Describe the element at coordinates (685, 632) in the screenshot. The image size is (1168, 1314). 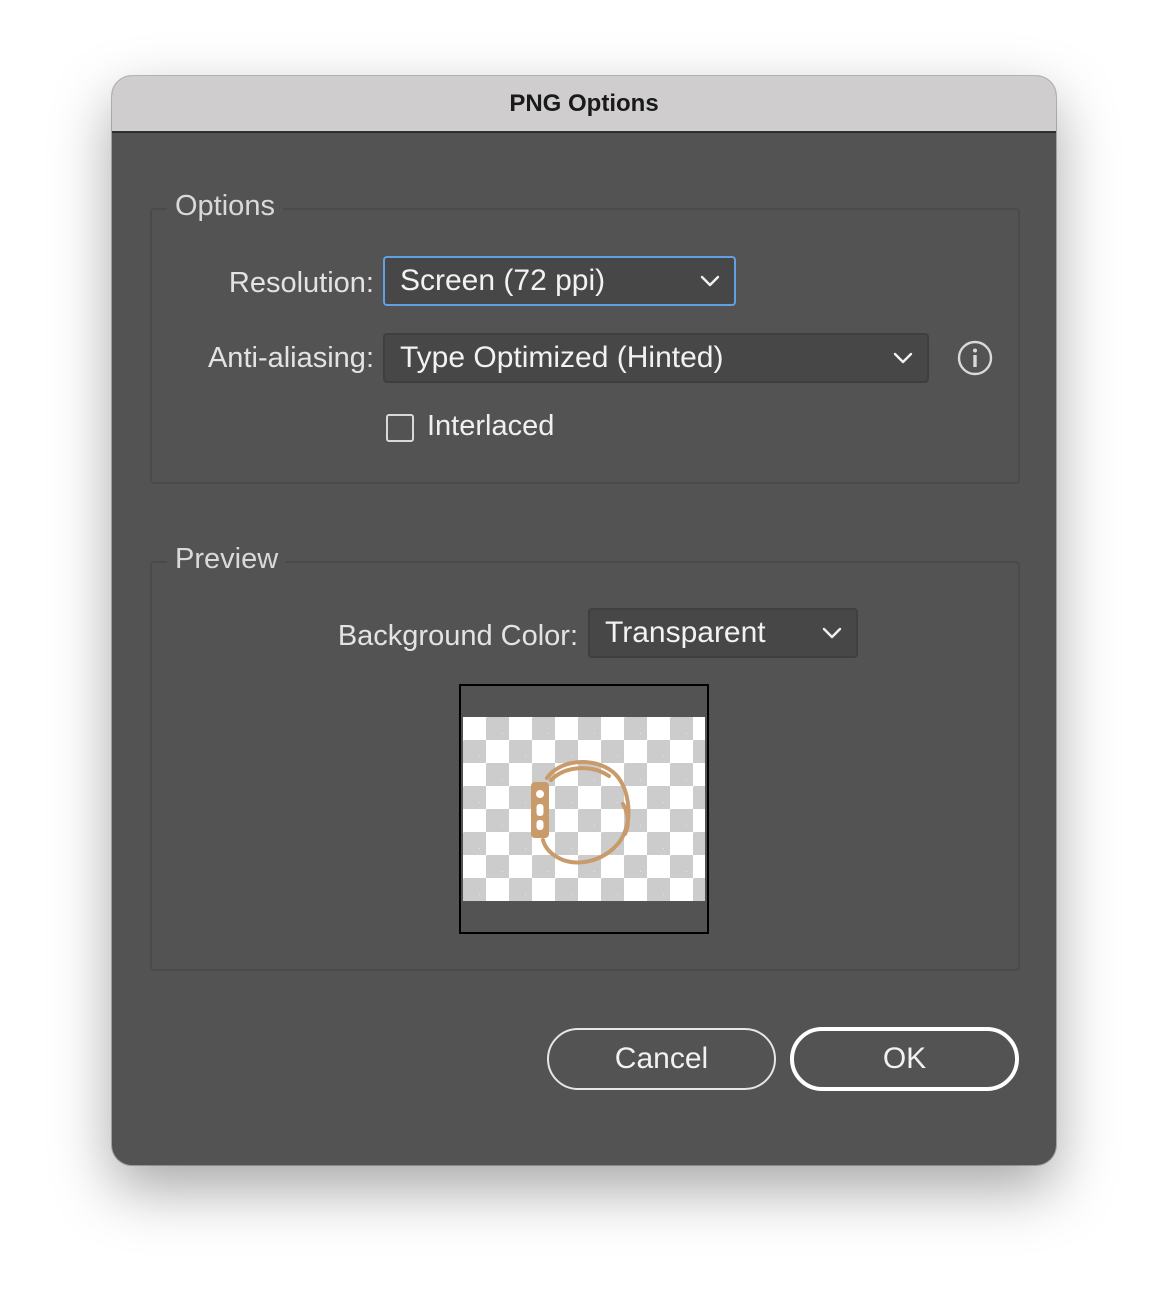
I see `background-color-value: Transparent` at that location.